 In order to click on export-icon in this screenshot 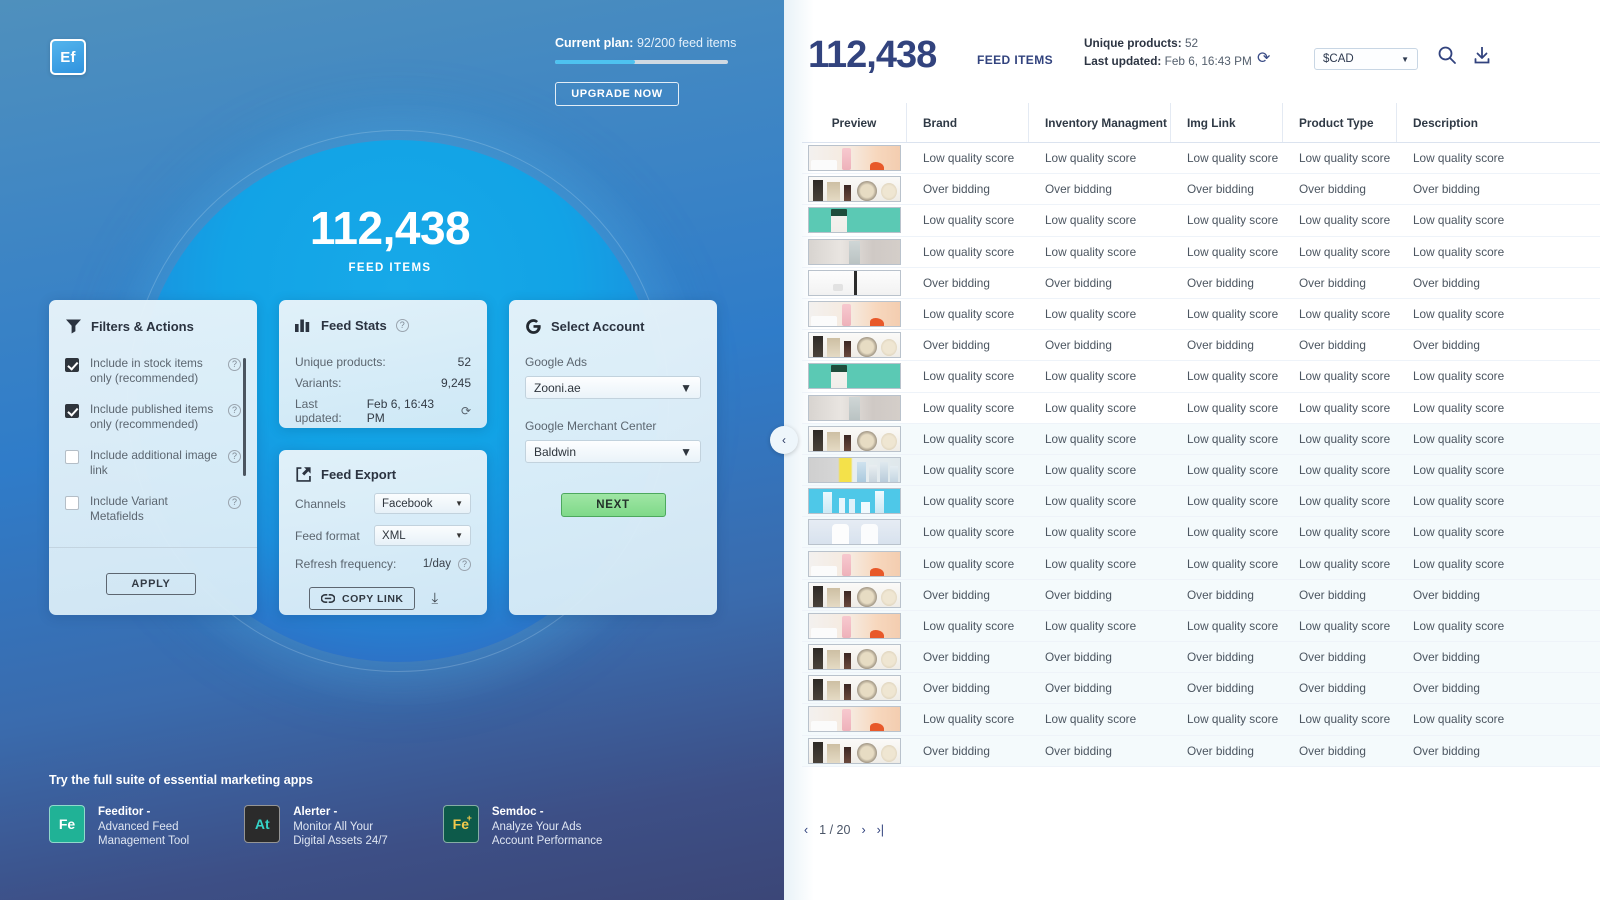, I will do `click(303, 474)`.